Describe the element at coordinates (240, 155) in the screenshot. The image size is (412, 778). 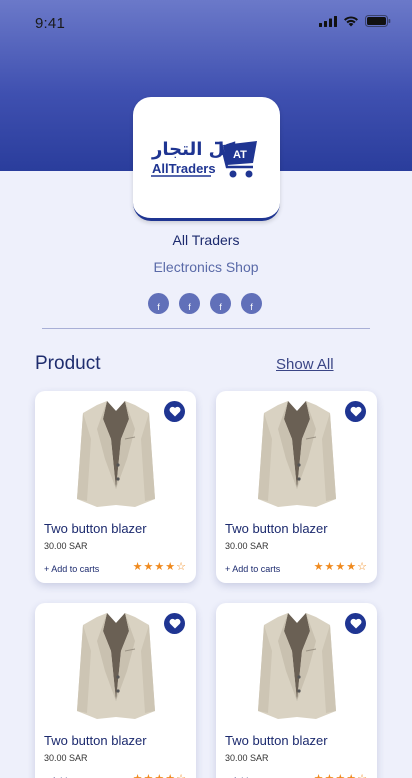
I see `logo-badge: AT` at that location.